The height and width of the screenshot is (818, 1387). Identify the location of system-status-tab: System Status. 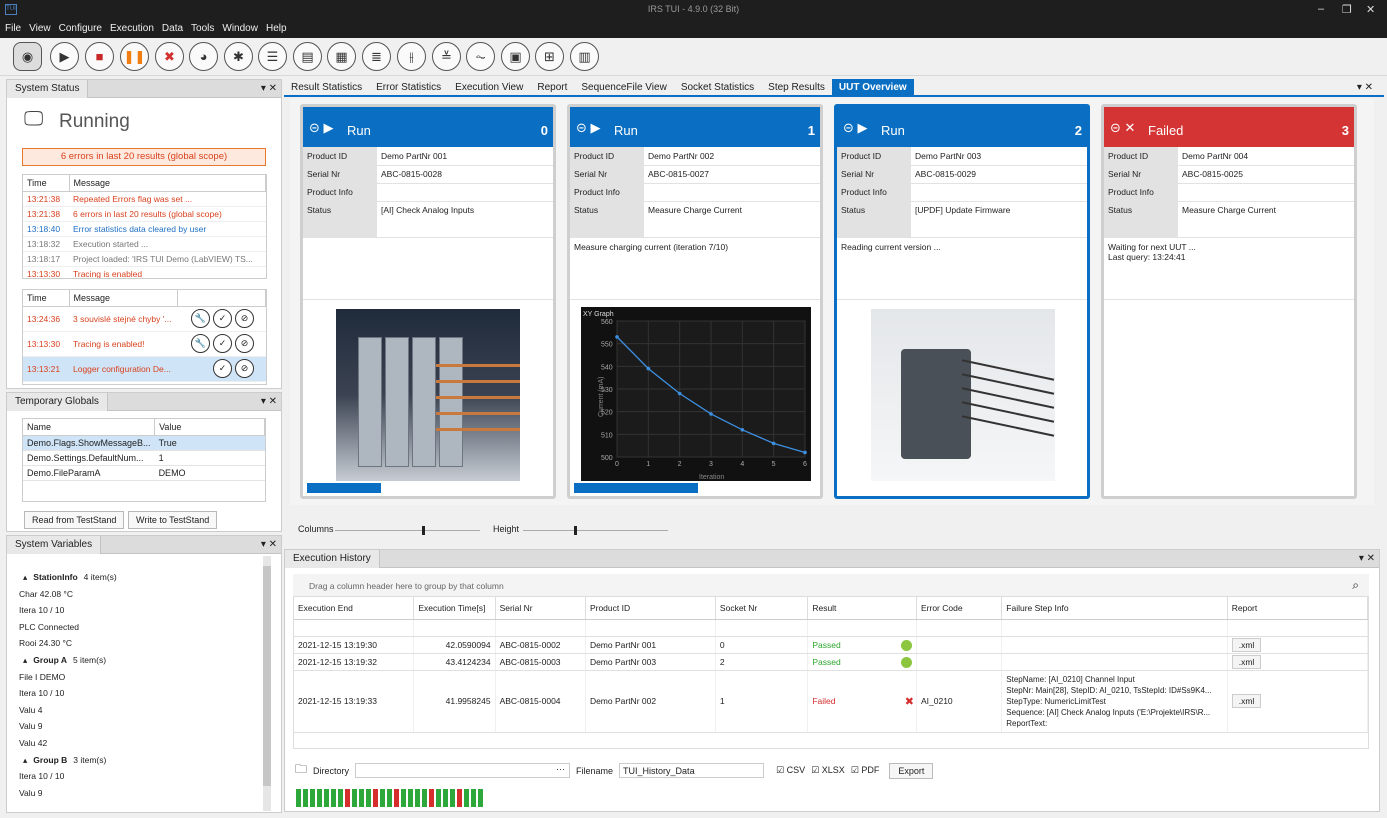
(48, 89).